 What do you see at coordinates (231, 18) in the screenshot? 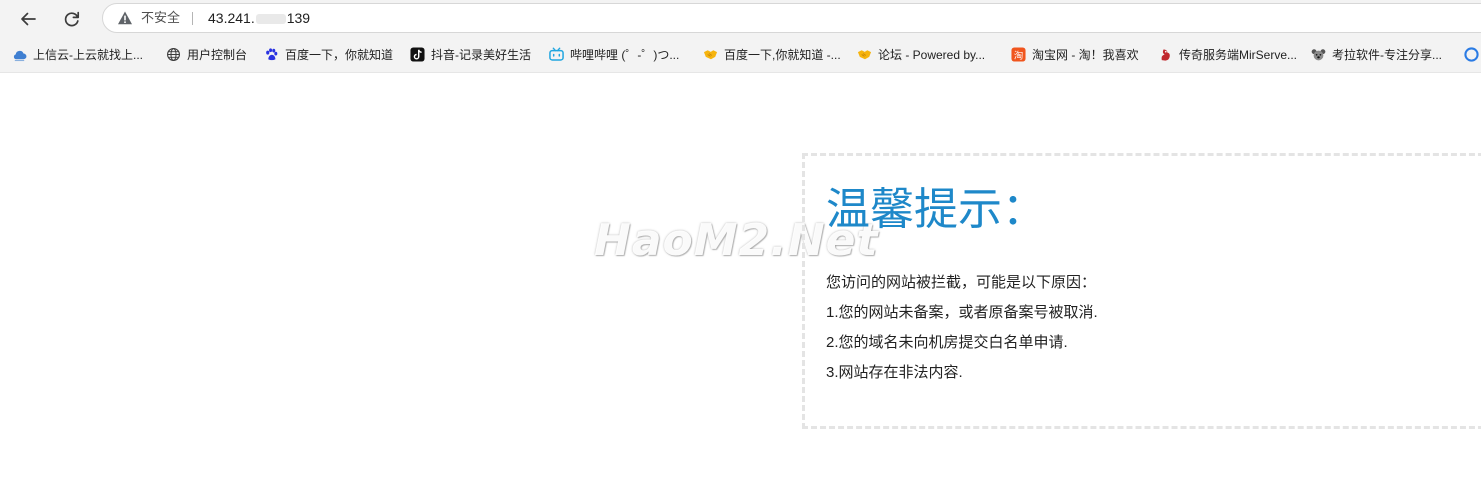
I see `url-prefix: 43.241.` at bounding box center [231, 18].